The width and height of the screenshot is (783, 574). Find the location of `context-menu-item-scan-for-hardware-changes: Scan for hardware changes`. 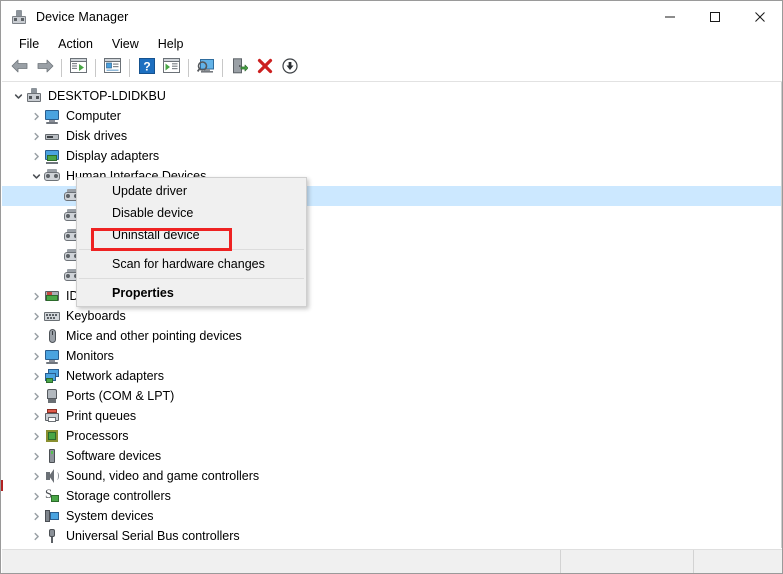

context-menu-item-scan-for-hardware-changes: Scan for hardware changes is located at coordinates (191, 264).